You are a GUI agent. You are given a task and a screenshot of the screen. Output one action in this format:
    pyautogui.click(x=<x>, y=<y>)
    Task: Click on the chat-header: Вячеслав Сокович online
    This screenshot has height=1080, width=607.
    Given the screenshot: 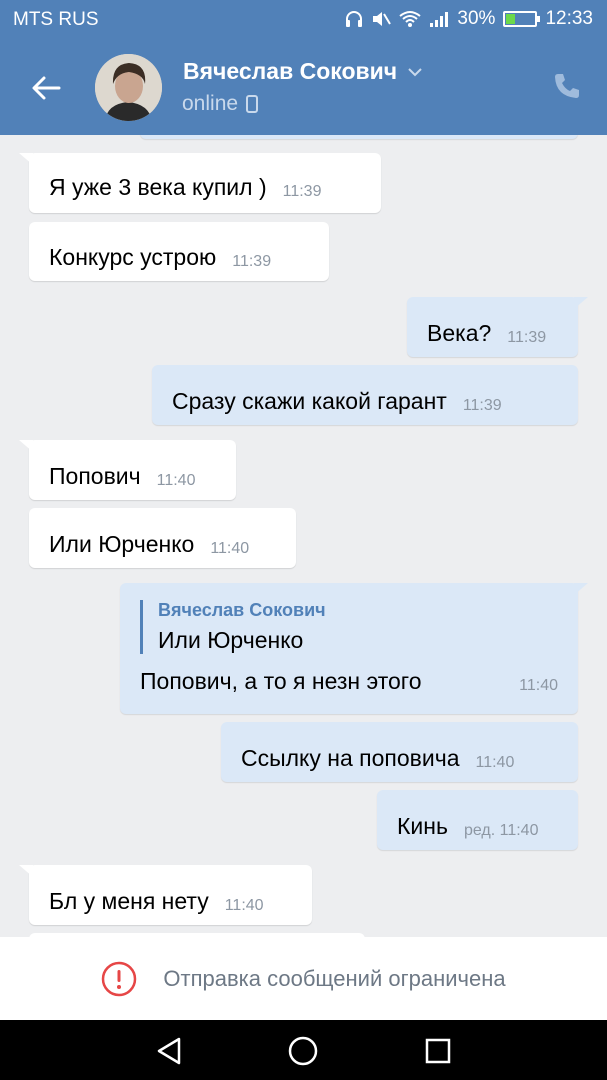 What is the action you would take?
    pyautogui.click(x=303, y=87)
    